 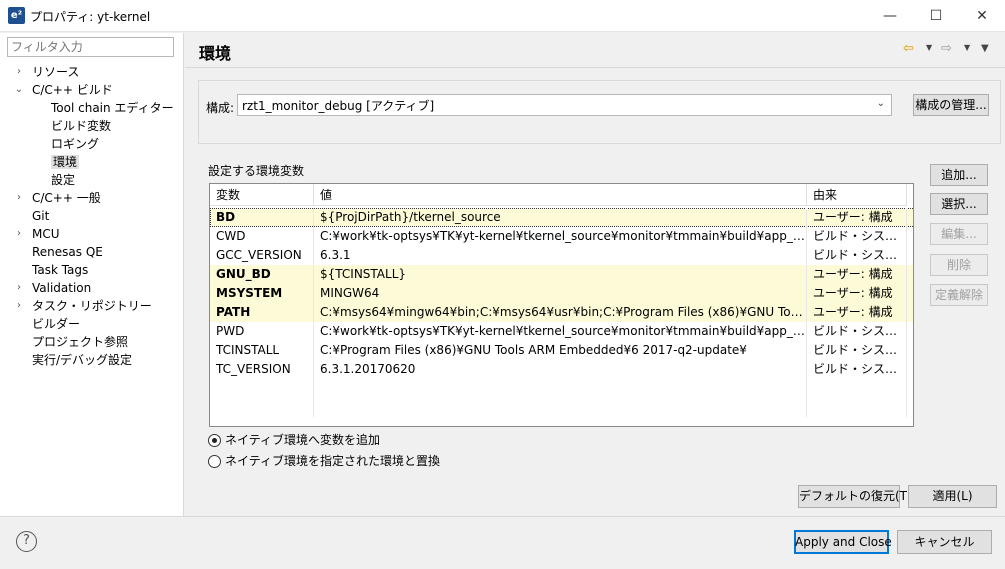 I want to click on tree-item: 環境, so click(x=65, y=162).